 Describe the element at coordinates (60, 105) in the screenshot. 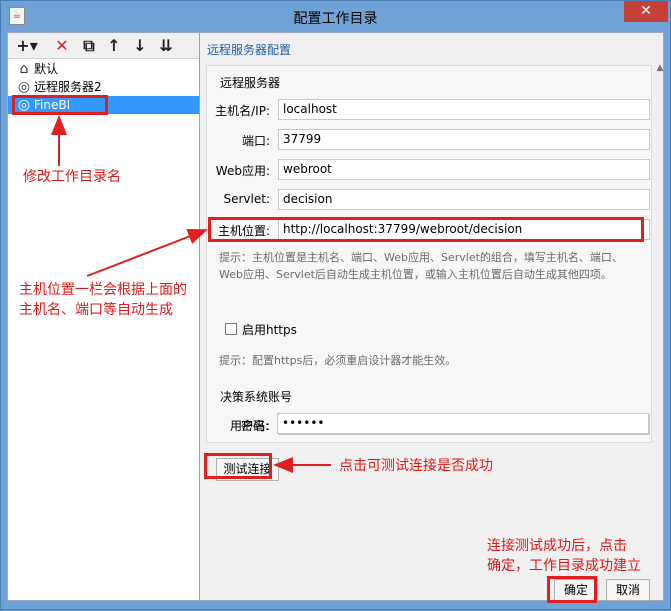

I see `finebi-highlight-box` at that location.